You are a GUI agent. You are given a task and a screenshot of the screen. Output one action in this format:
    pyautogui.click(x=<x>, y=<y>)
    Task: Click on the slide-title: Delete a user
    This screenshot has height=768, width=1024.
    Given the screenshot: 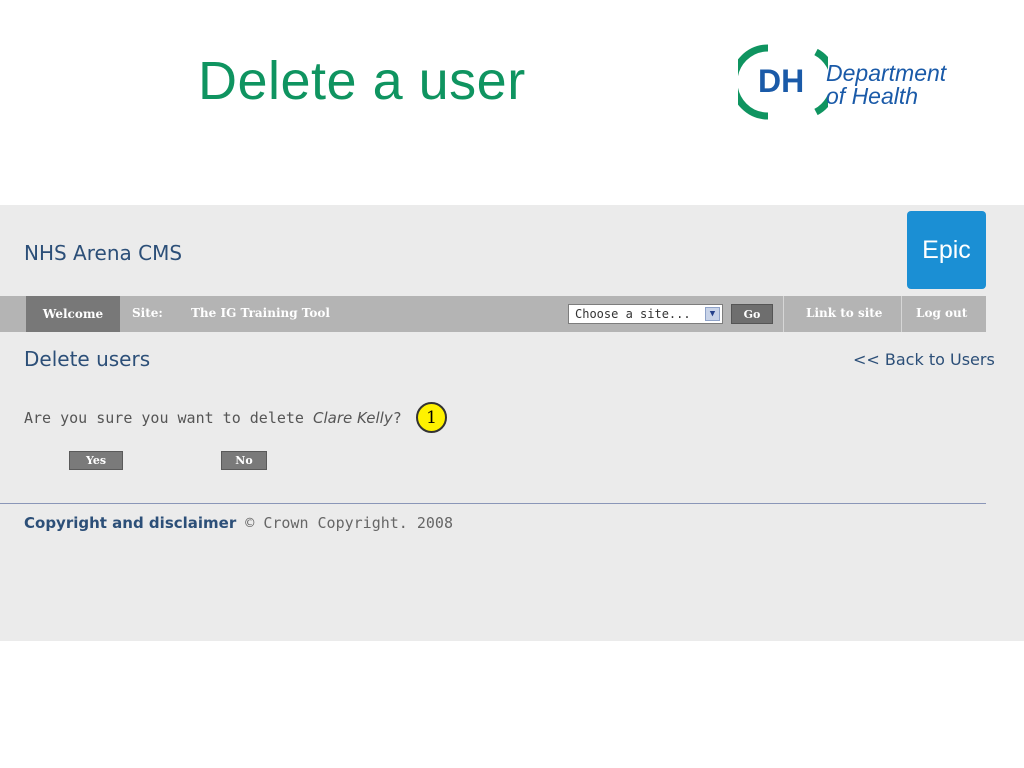 What is the action you would take?
    pyautogui.click(x=362, y=81)
    